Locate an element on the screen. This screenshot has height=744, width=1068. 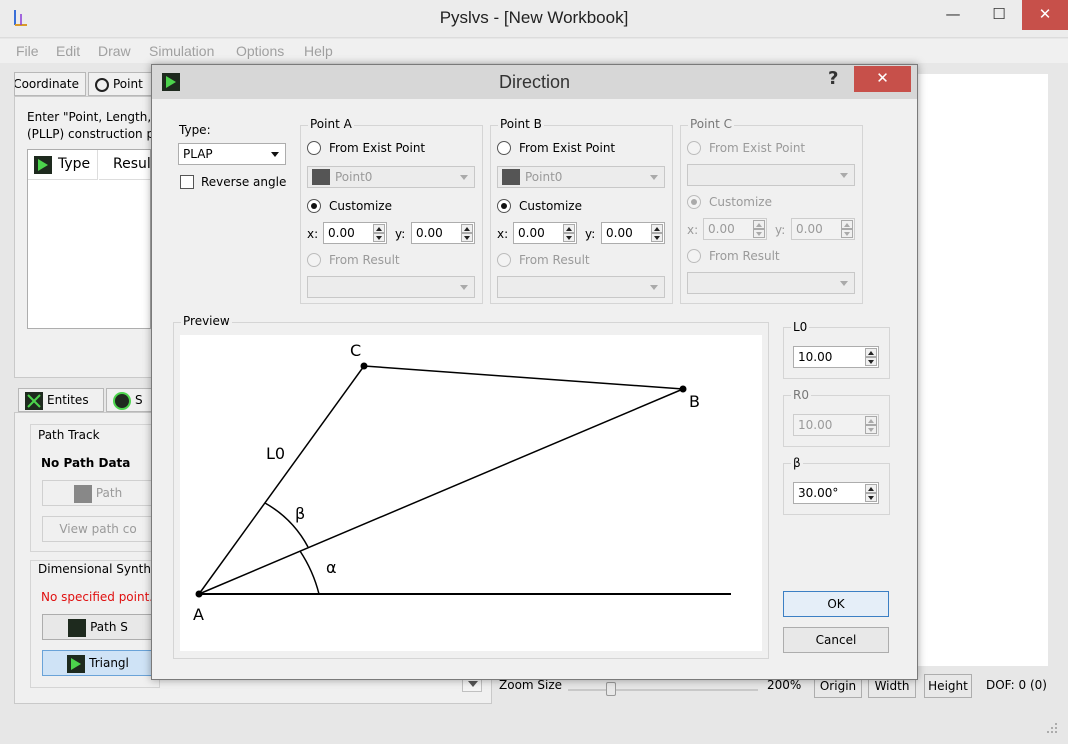
point-b-x-label: x: is located at coordinates (503, 234).